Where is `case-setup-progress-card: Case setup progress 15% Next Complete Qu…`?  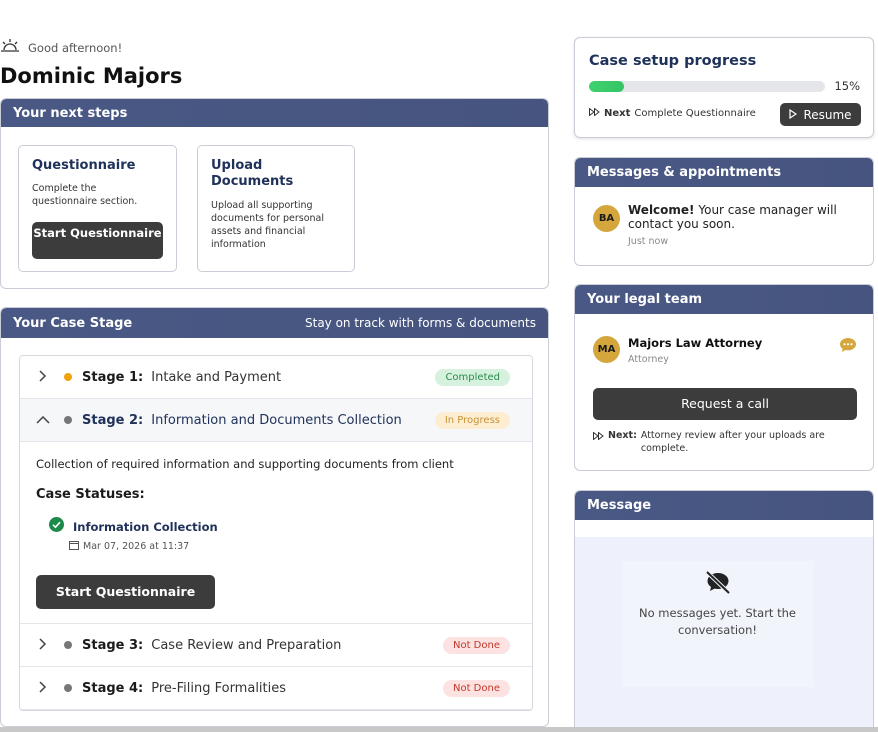
case-setup-progress-card: Case setup progress 15% Next Complete Qu… is located at coordinates (724, 87).